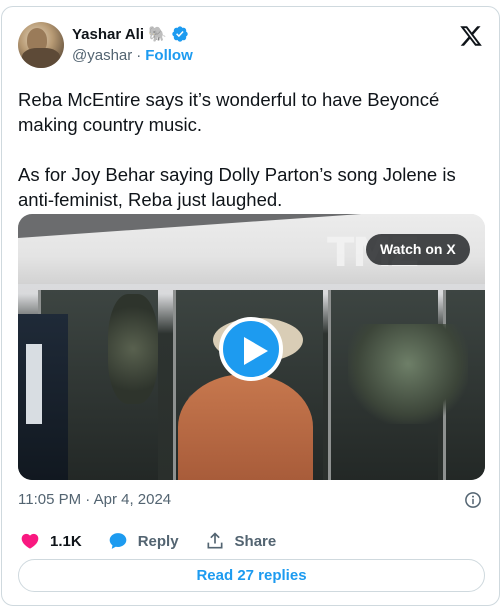 Image resolution: width=502 pixels, height=606 pixels. I want to click on play-icon, so click(256, 351).